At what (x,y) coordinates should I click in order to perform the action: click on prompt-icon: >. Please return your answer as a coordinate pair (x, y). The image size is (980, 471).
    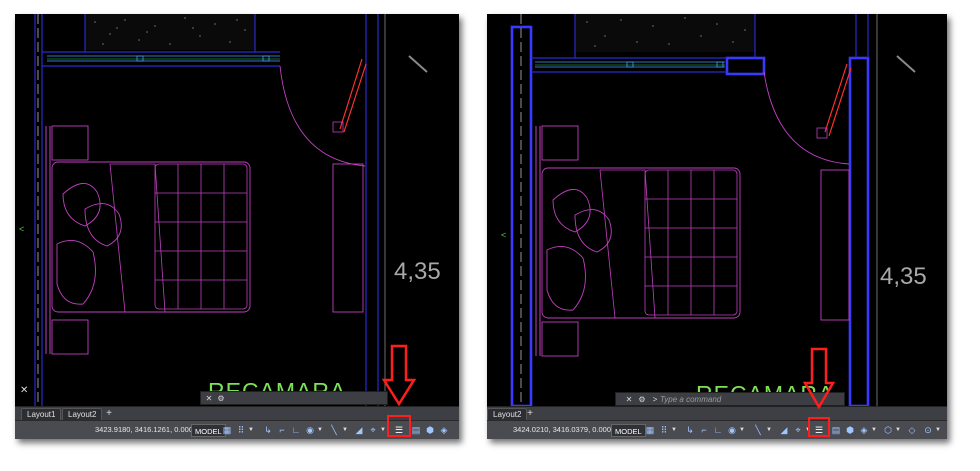
    Looking at the image, I should click on (655, 399).